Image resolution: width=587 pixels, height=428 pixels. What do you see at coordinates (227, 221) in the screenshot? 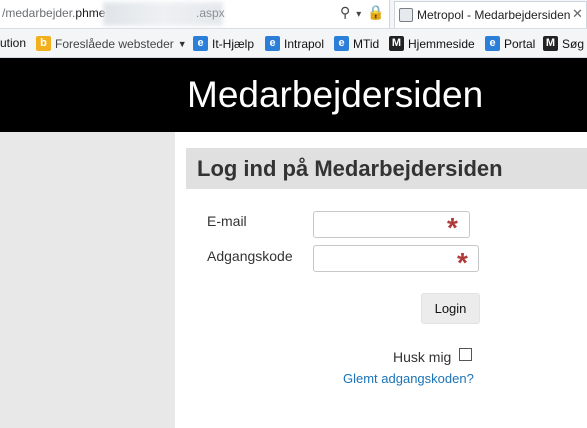
I see `email-label: E-mail` at bounding box center [227, 221].